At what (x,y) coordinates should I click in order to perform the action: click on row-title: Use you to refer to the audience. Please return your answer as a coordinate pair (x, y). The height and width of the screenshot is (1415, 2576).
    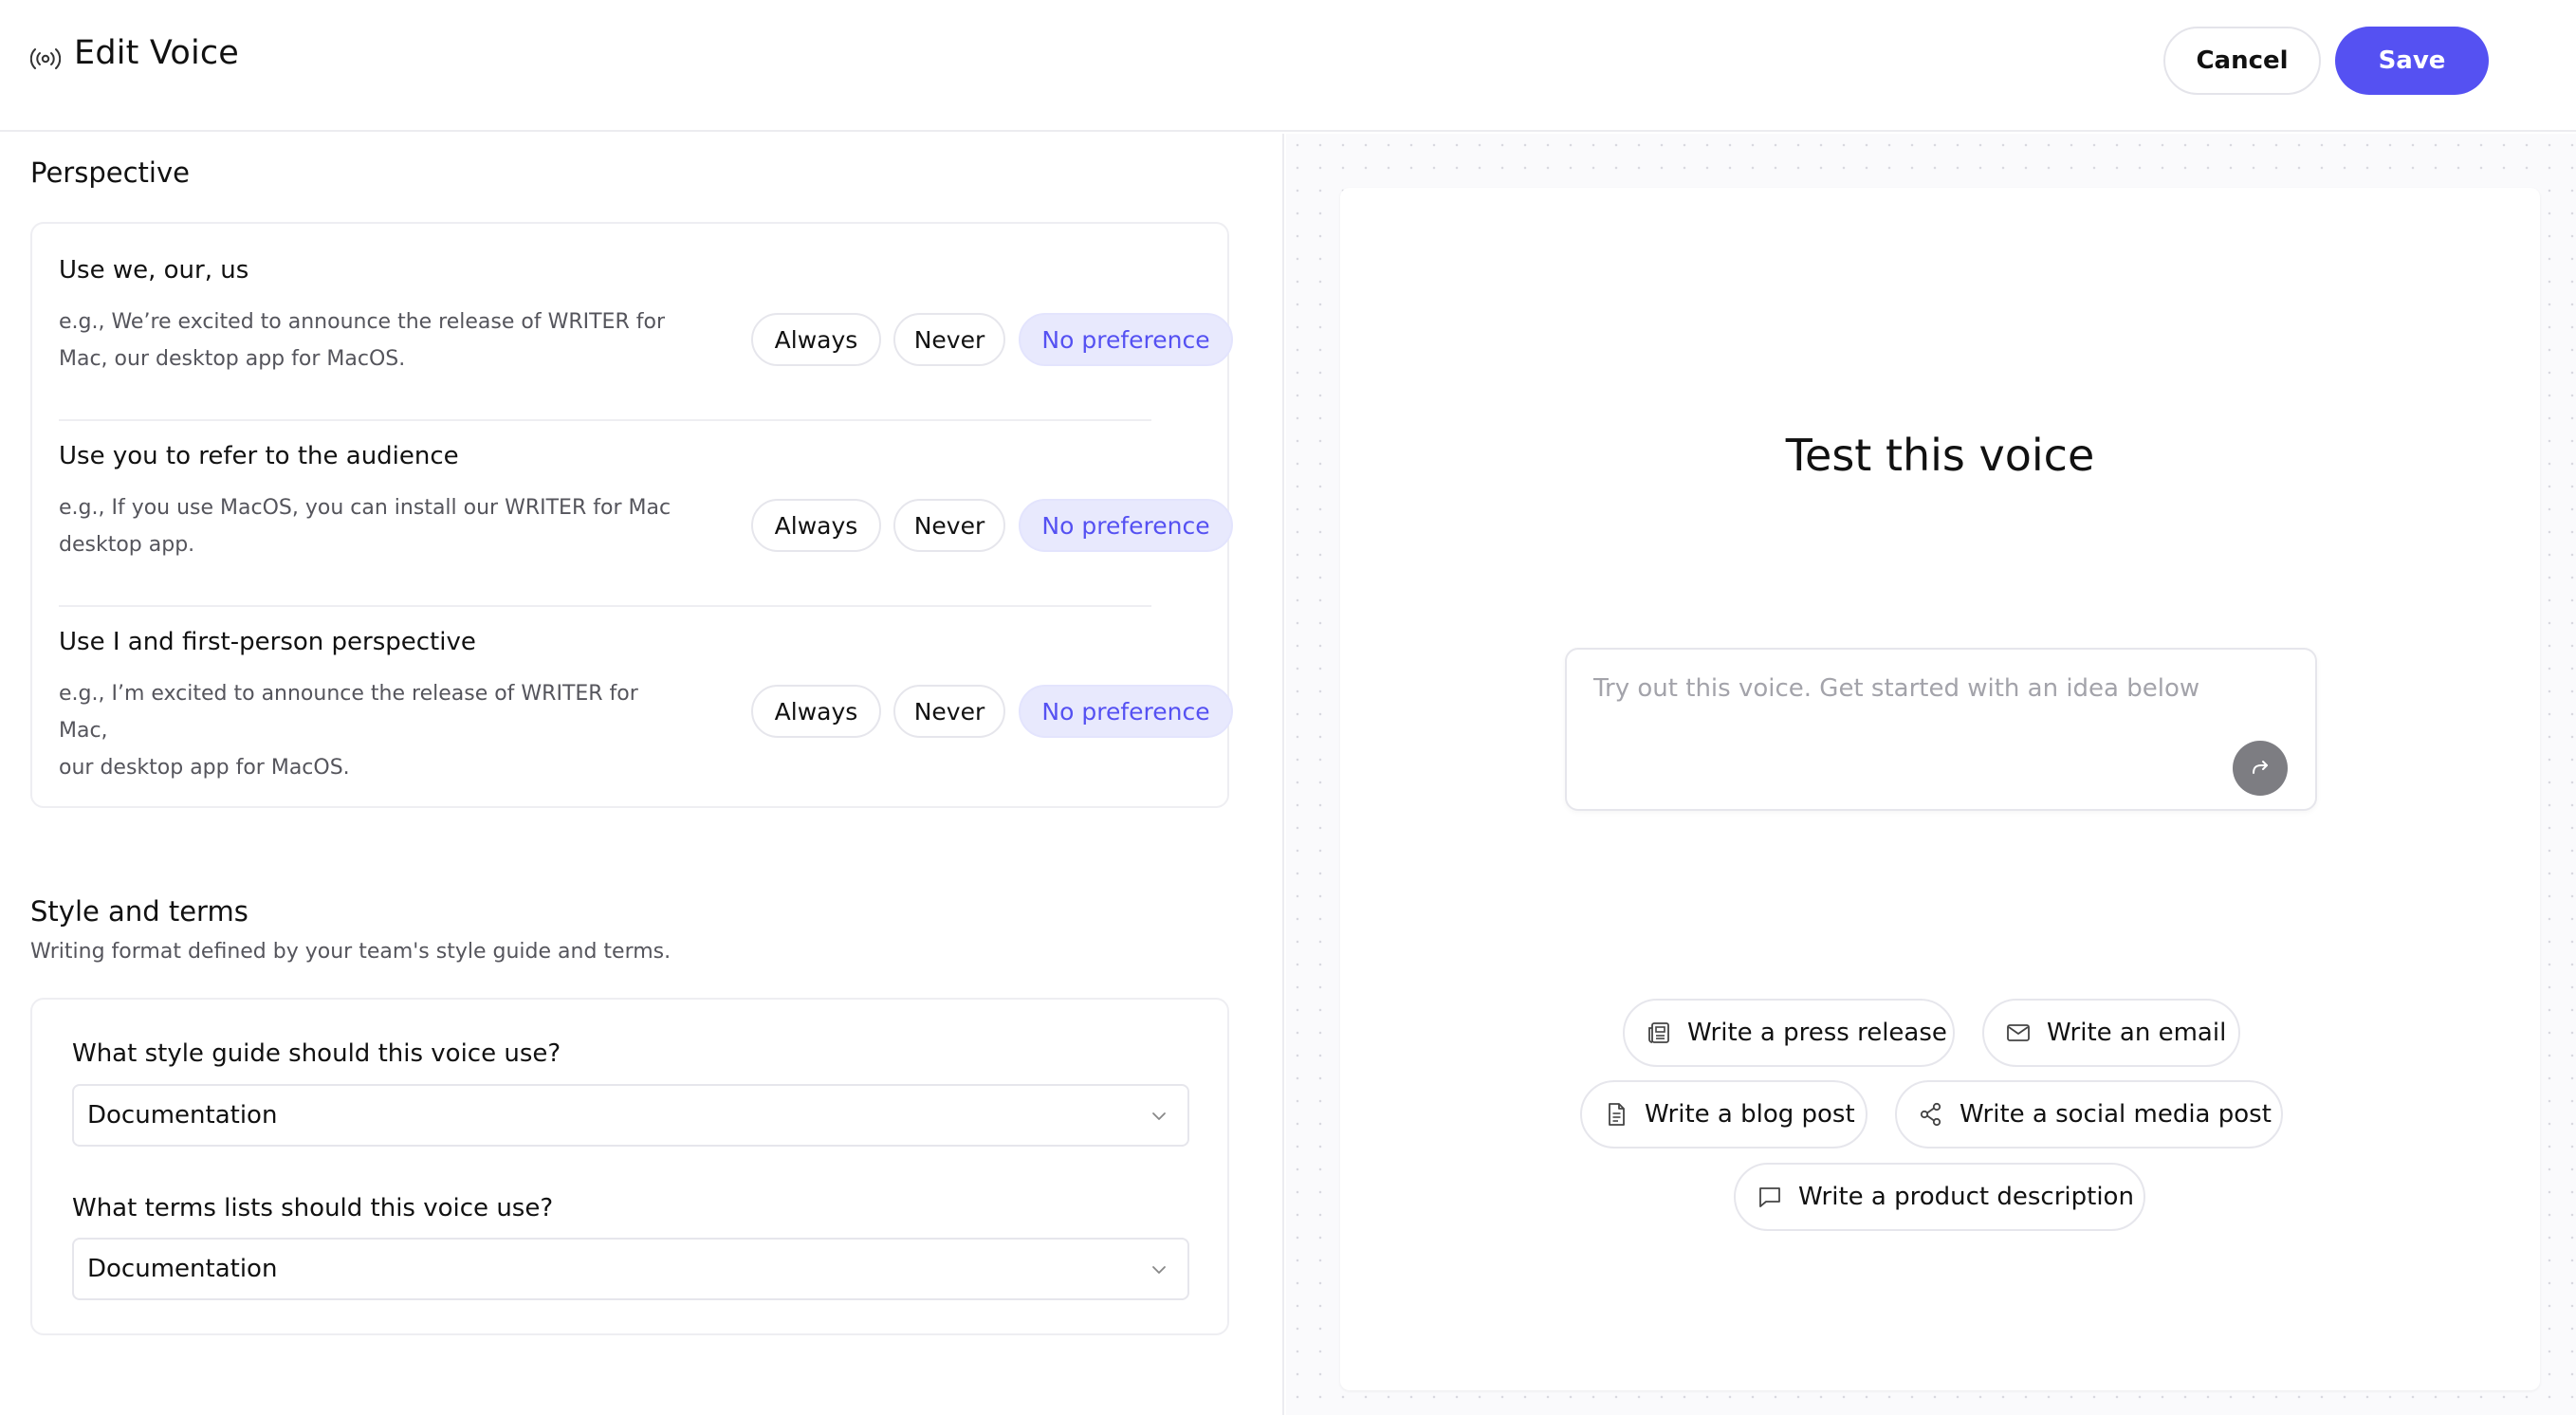
    Looking at the image, I should click on (259, 456).